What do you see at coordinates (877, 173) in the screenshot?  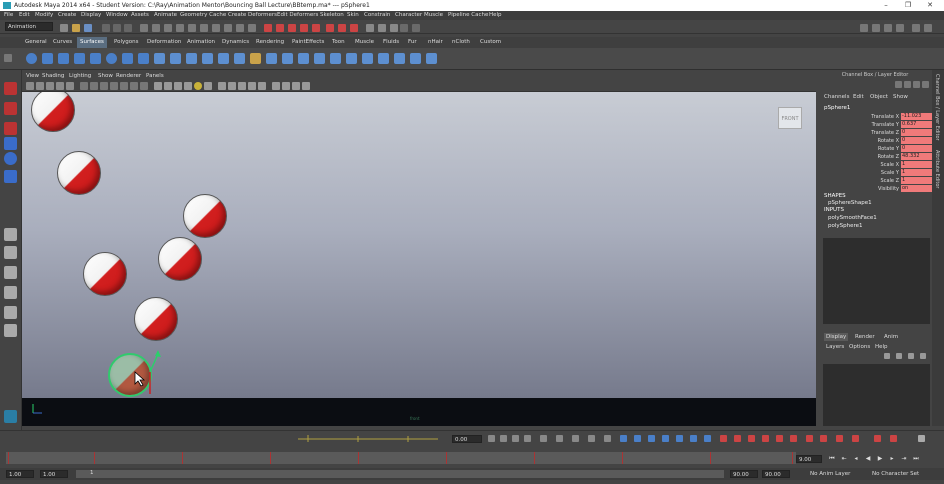 I see `channel-scale-y: Scale Y1` at bounding box center [877, 173].